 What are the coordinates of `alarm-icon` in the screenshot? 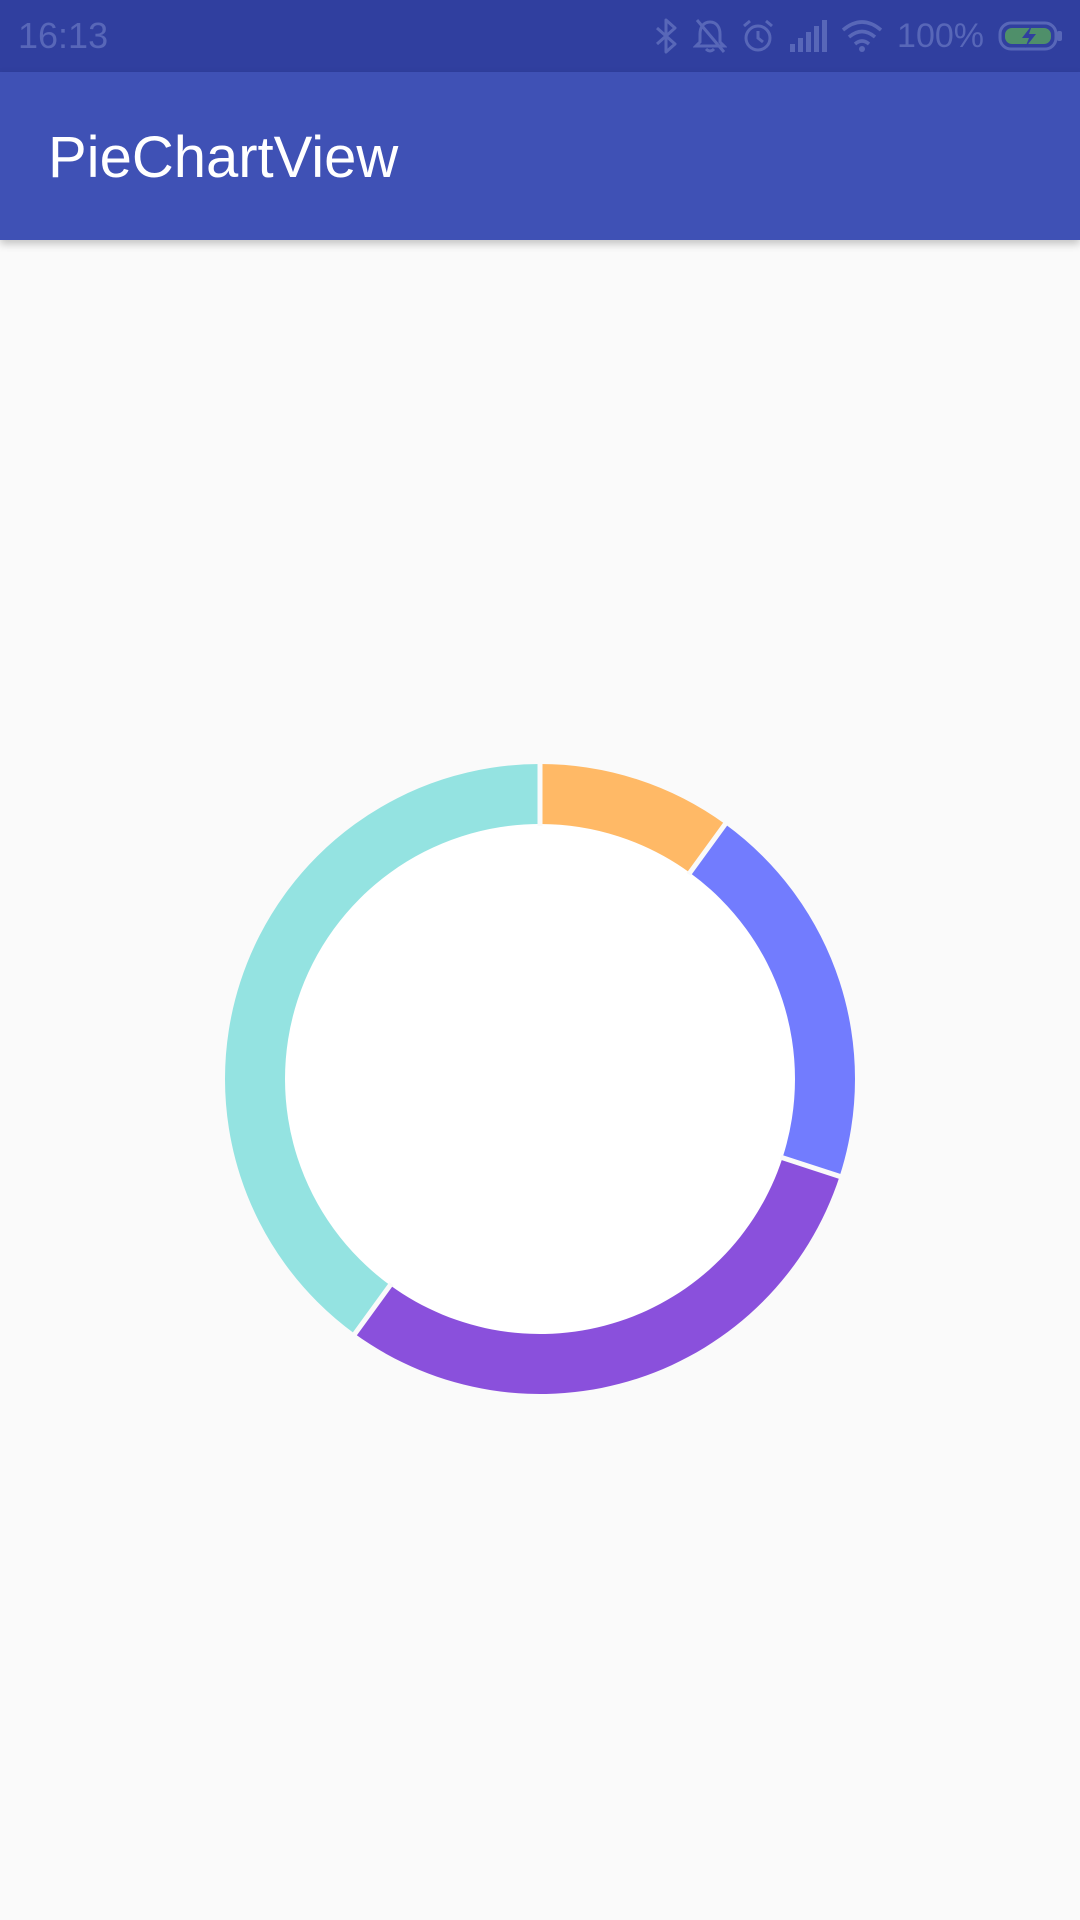 It's located at (758, 36).